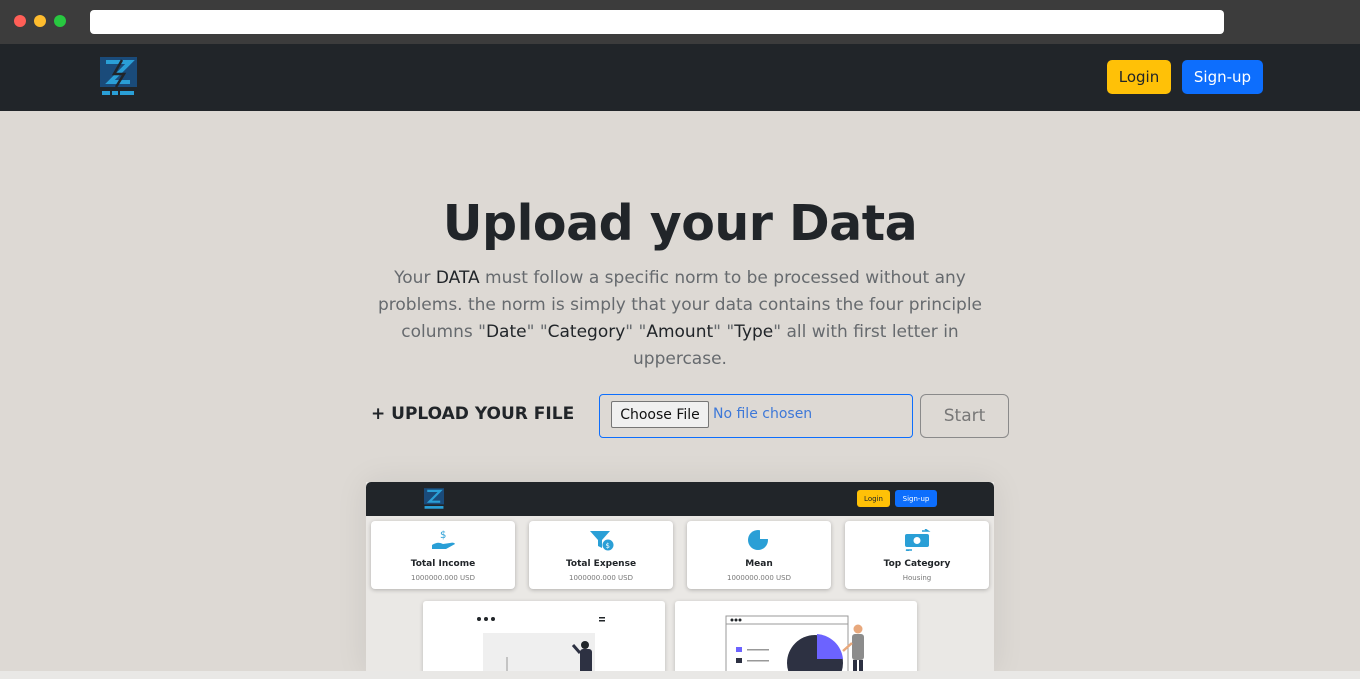  What do you see at coordinates (472, 414) in the screenshot?
I see `upload-file-label: + UPLOAD YOUR FILE` at bounding box center [472, 414].